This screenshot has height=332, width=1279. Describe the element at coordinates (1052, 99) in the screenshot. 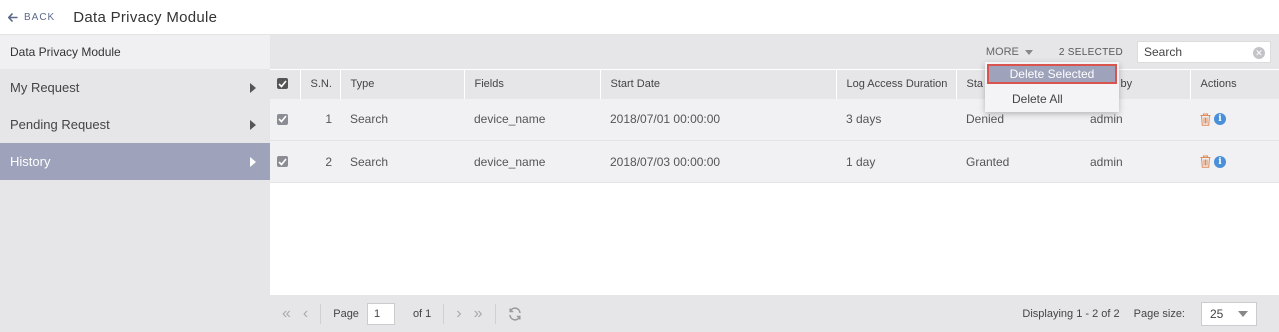

I see `delete-all-menu-item: Delete All` at that location.